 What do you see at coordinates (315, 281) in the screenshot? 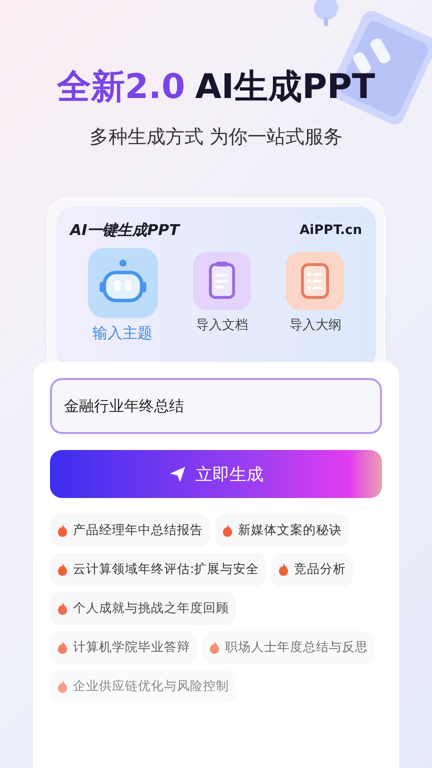
I see `list-icon` at bounding box center [315, 281].